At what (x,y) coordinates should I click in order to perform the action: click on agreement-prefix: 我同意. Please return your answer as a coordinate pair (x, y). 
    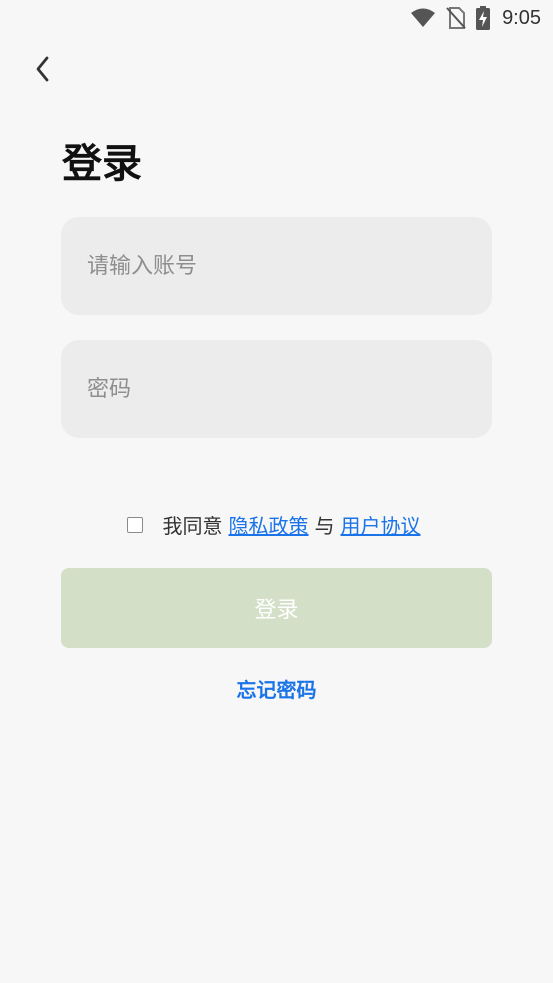
    Looking at the image, I should click on (192, 526).